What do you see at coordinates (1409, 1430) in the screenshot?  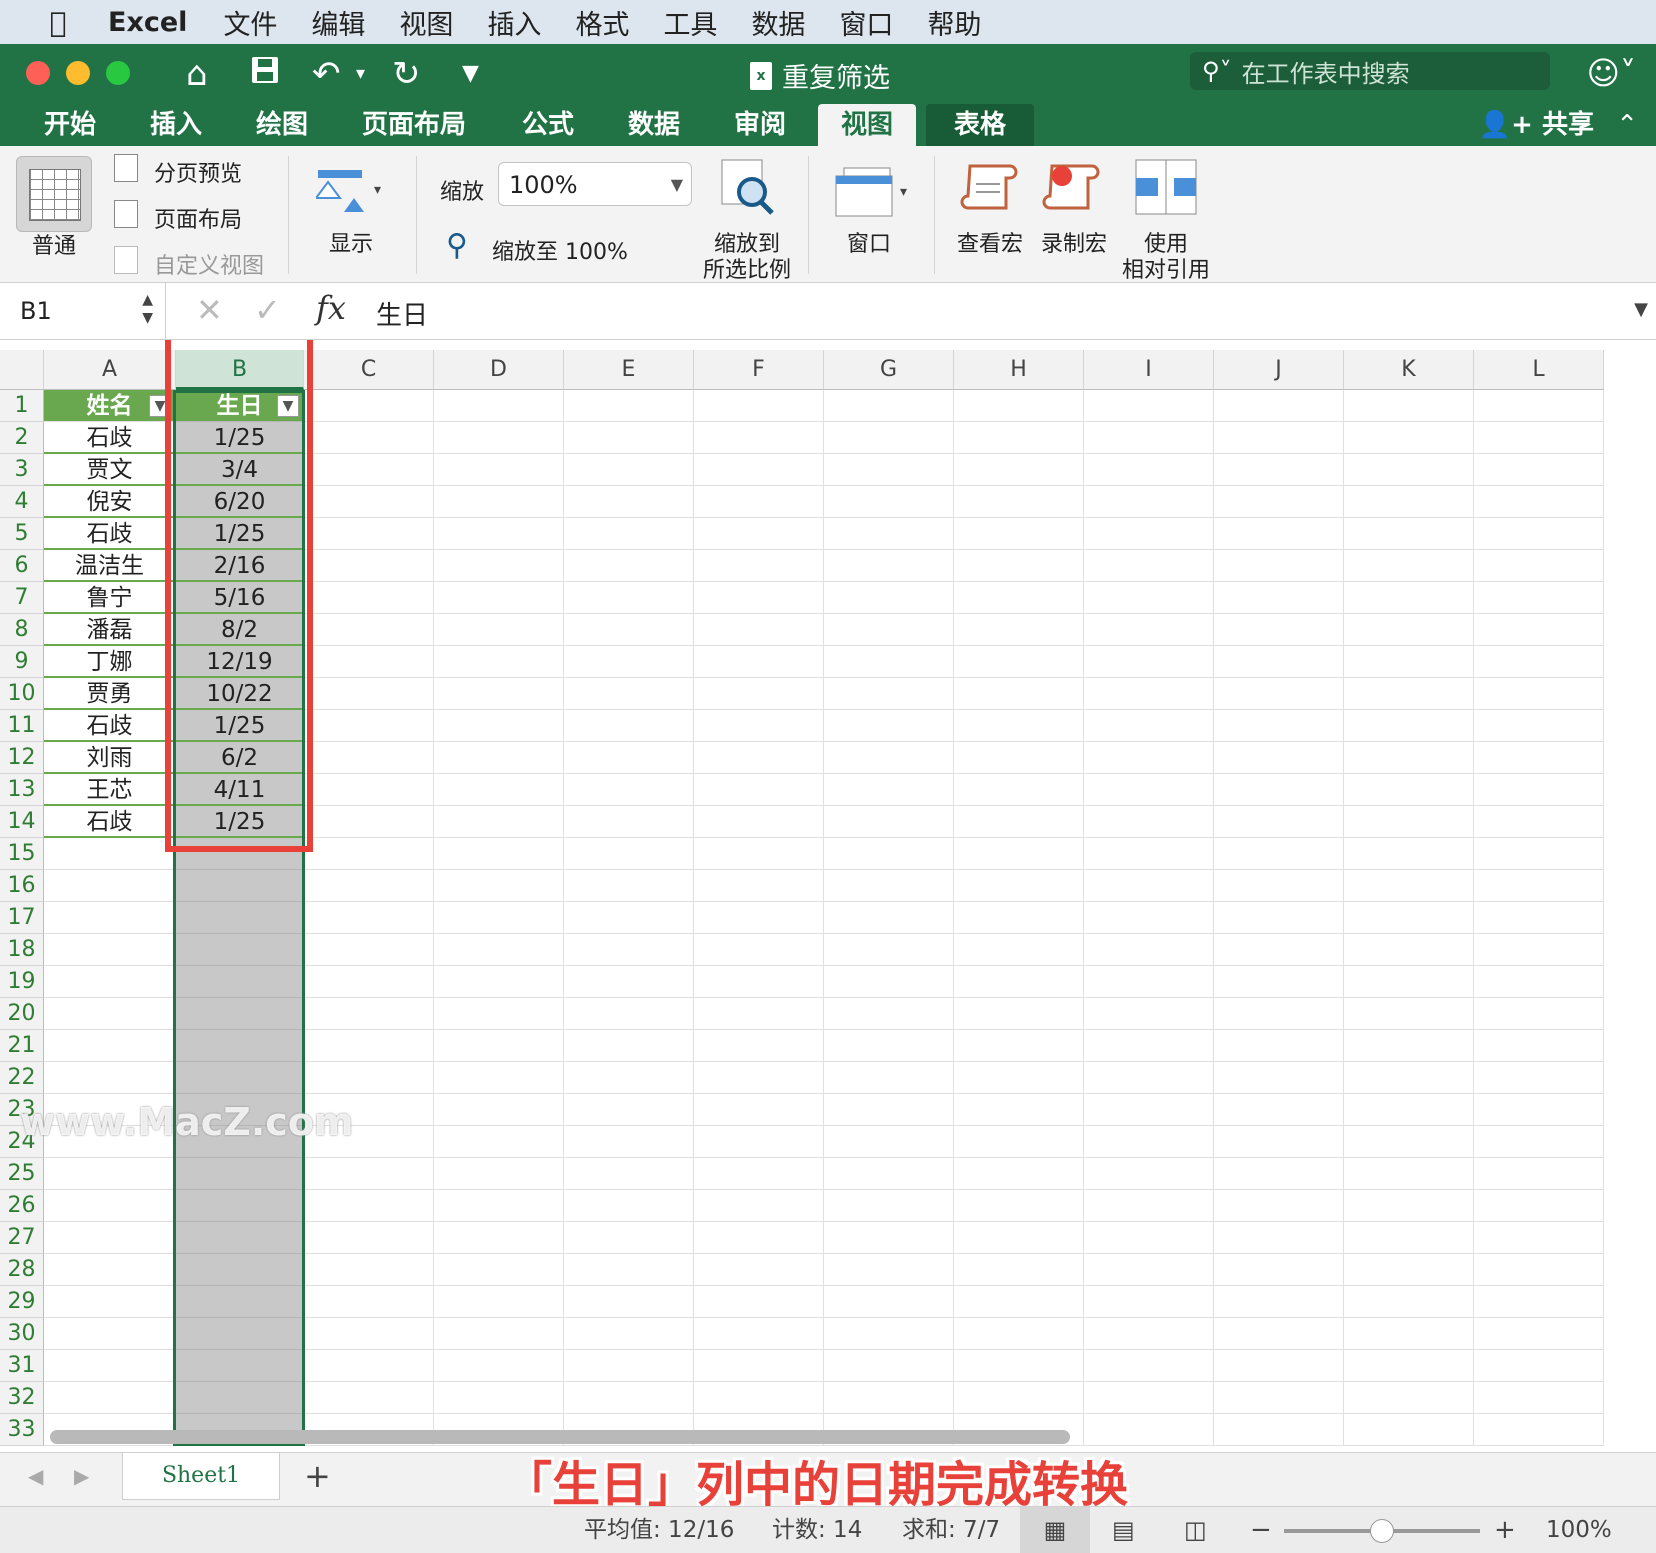 I see `cell-K33` at bounding box center [1409, 1430].